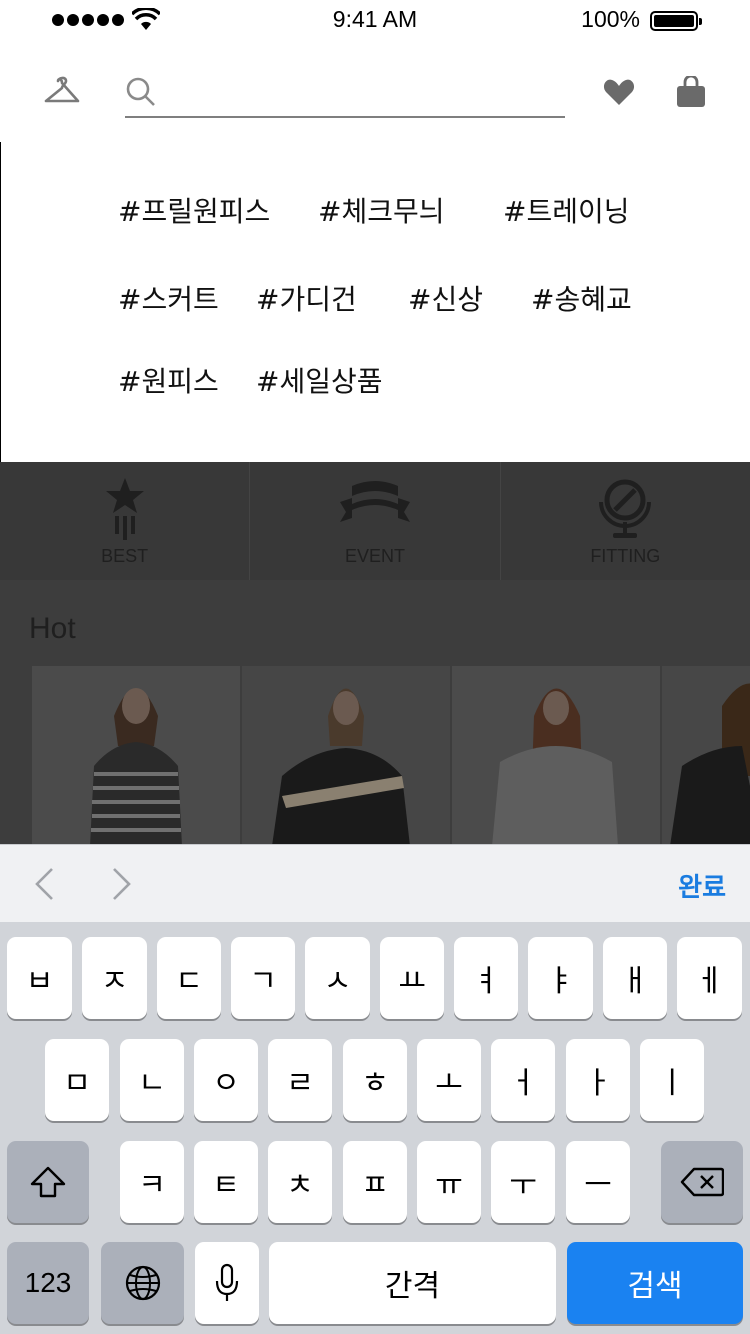 The width and height of the screenshot is (750, 1334). I want to click on key: ㅠ, so click(449, 1182).